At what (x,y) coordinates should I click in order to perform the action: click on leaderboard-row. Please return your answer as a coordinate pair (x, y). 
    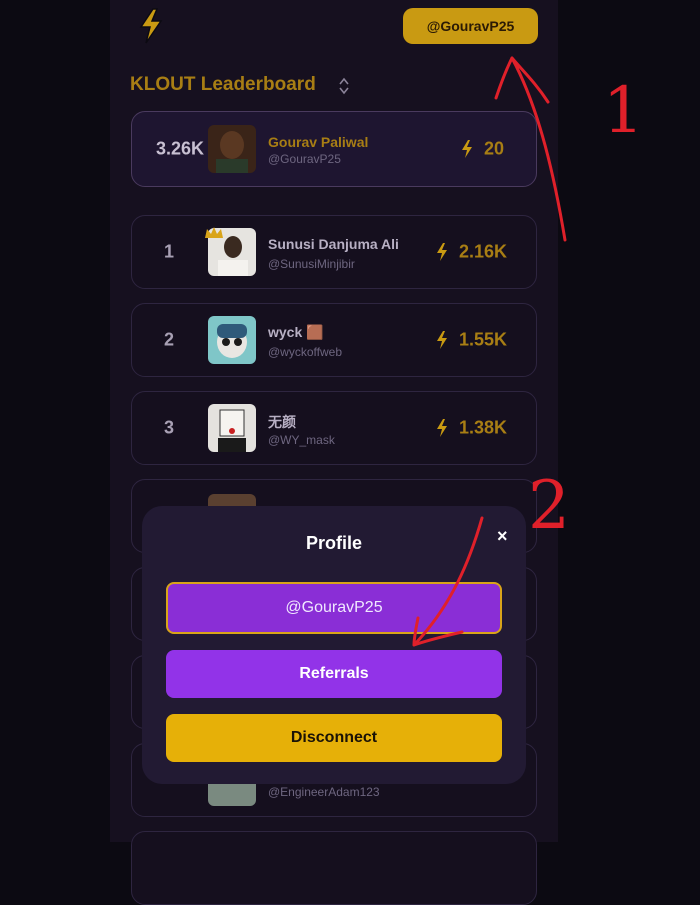
    Looking at the image, I should click on (334, 868).